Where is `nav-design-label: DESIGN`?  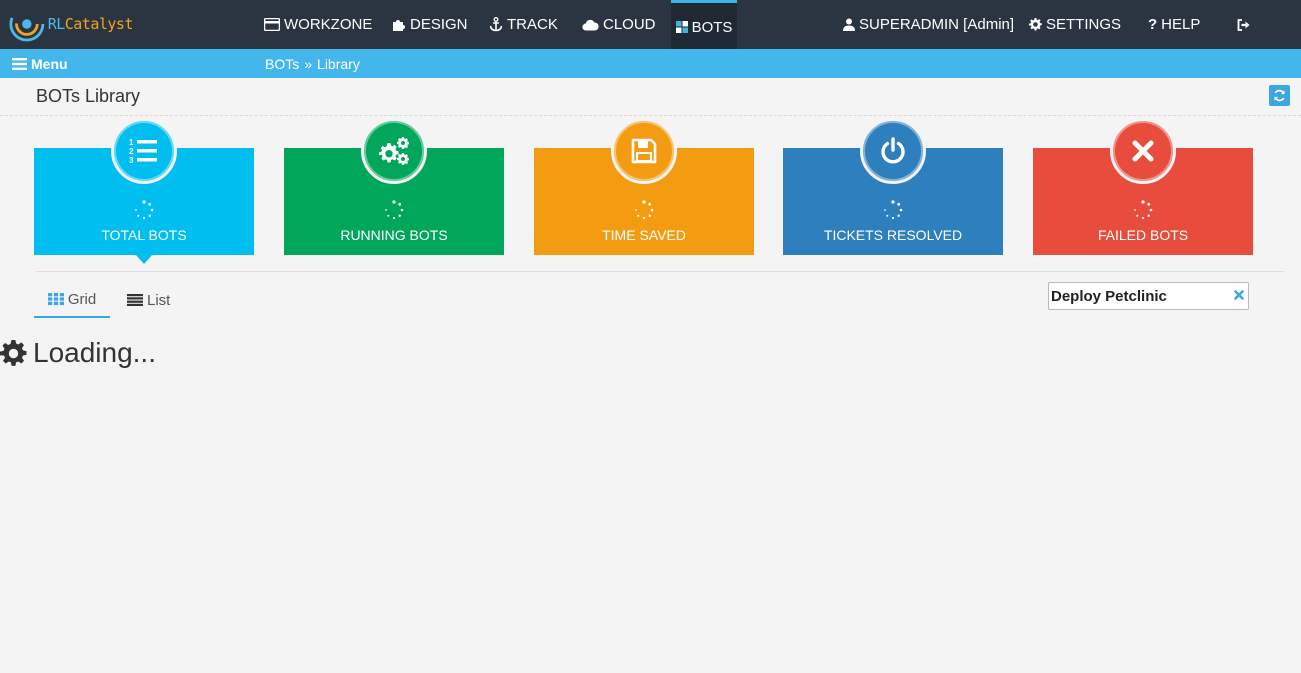 nav-design-label: DESIGN is located at coordinates (439, 24).